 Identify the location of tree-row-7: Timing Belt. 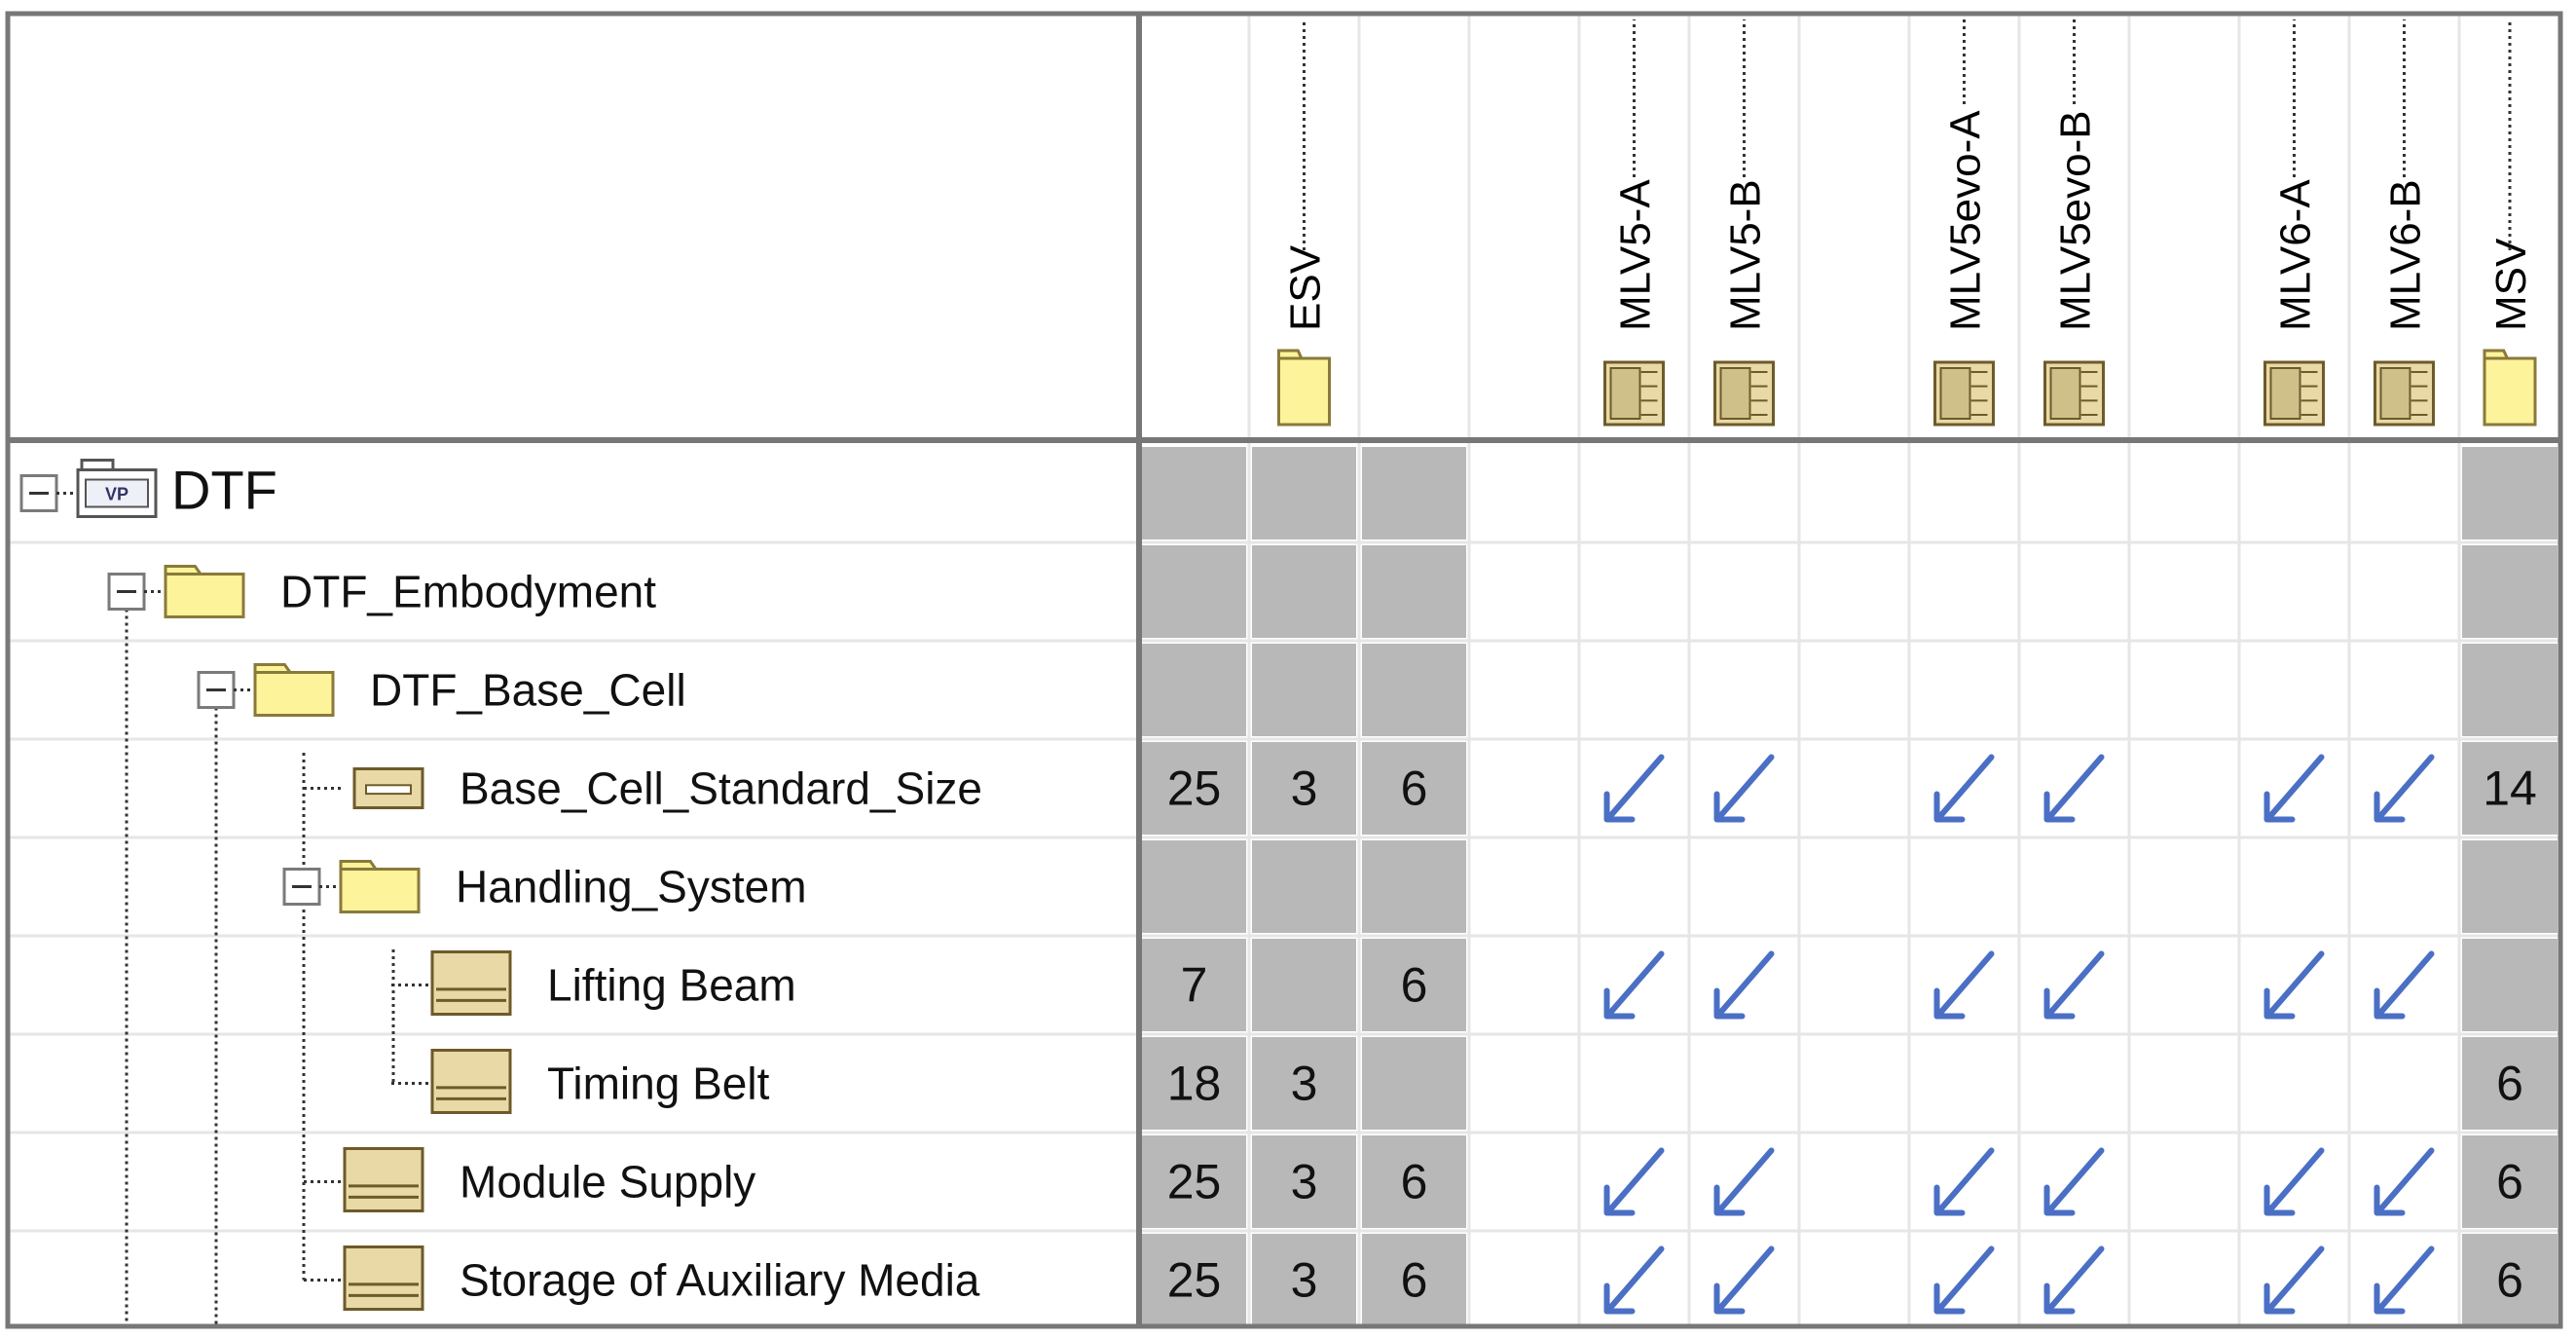
(580, 1082).